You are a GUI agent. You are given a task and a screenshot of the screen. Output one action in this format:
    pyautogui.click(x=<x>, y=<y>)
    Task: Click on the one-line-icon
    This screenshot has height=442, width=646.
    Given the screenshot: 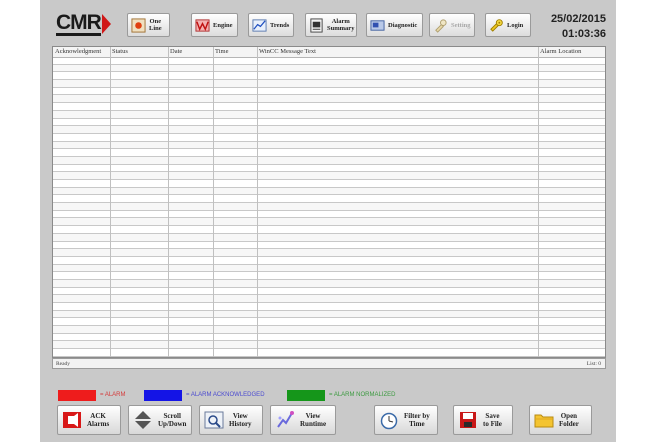 What is the action you would take?
    pyautogui.click(x=138, y=25)
    